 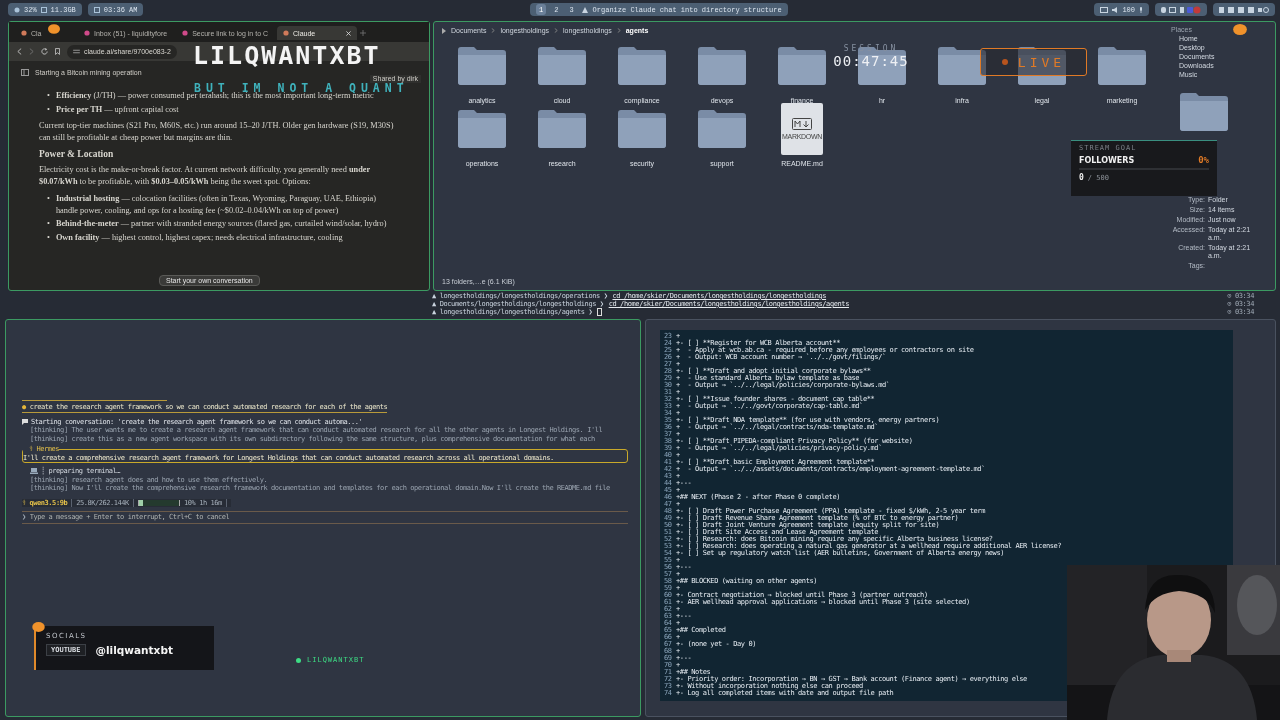 I want to click on monitor-icon, so click(x=1104, y=9).